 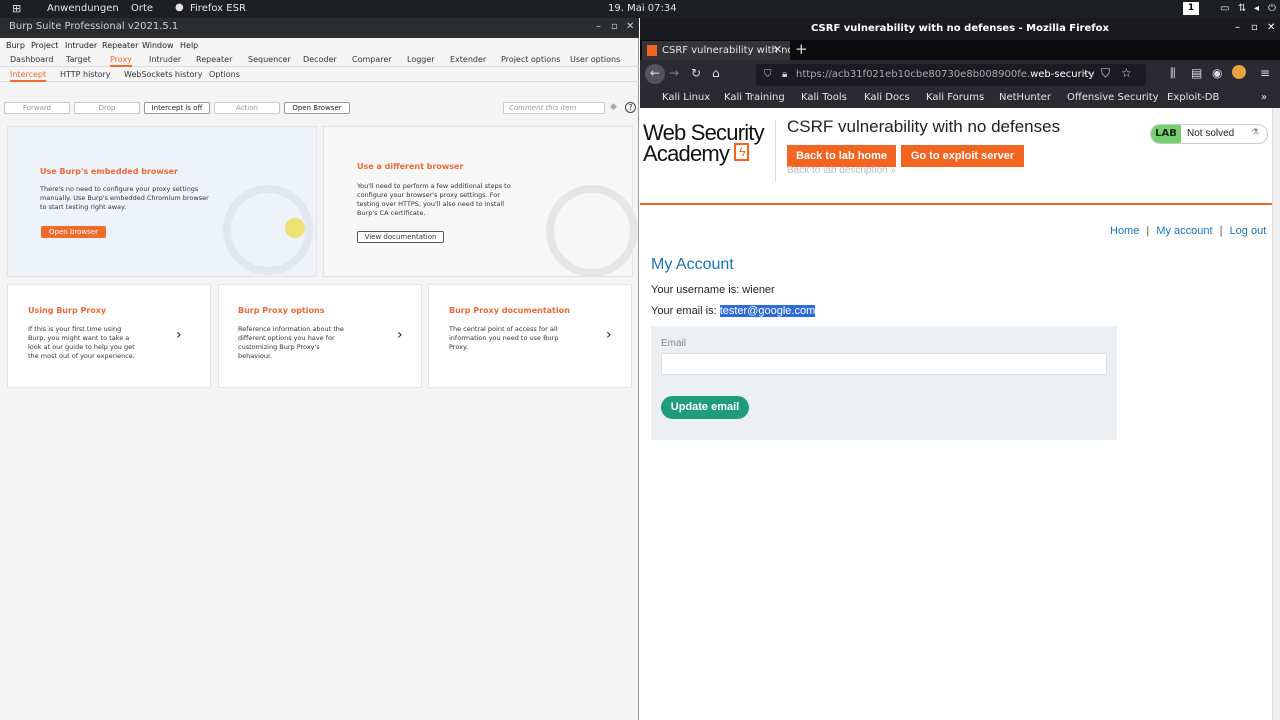 What do you see at coordinates (78, 59) in the screenshot?
I see `tab-target: Target` at bounding box center [78, 59].